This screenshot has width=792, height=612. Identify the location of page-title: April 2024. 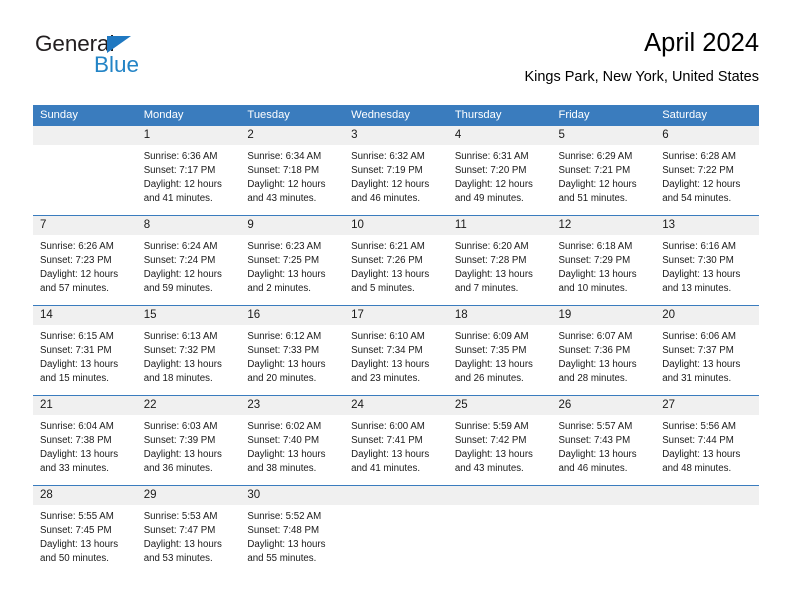
(701, 43).